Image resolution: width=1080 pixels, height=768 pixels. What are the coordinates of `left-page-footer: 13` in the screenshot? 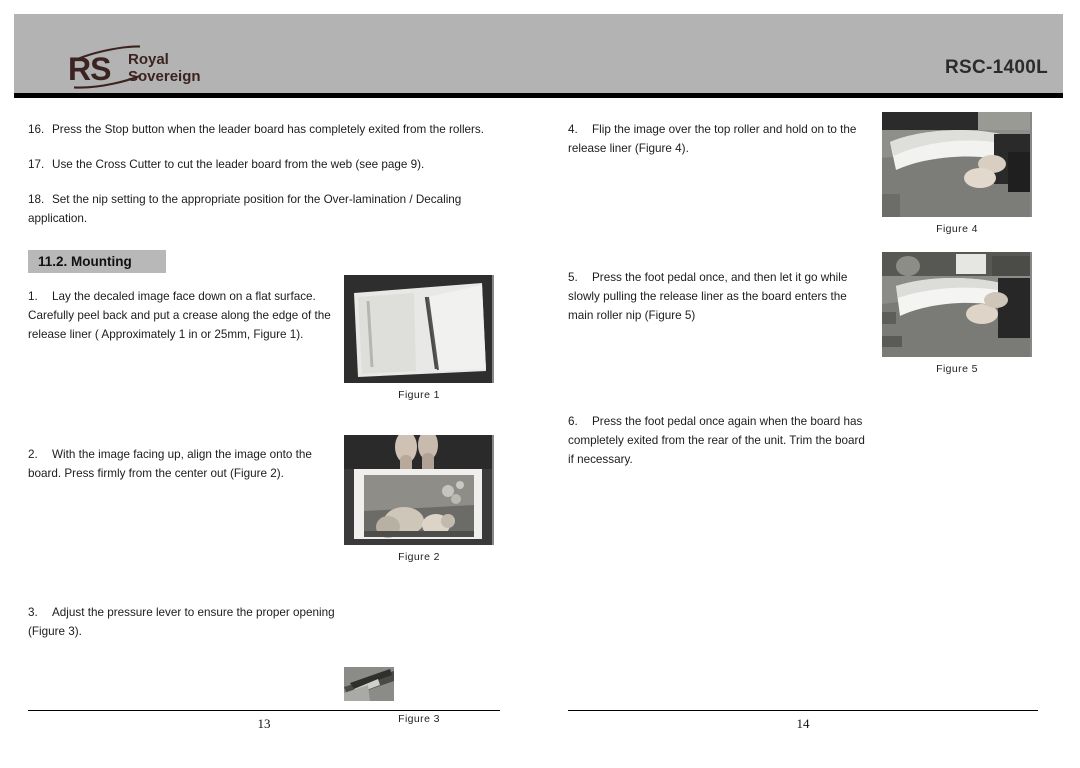 It's located at (264, 721).